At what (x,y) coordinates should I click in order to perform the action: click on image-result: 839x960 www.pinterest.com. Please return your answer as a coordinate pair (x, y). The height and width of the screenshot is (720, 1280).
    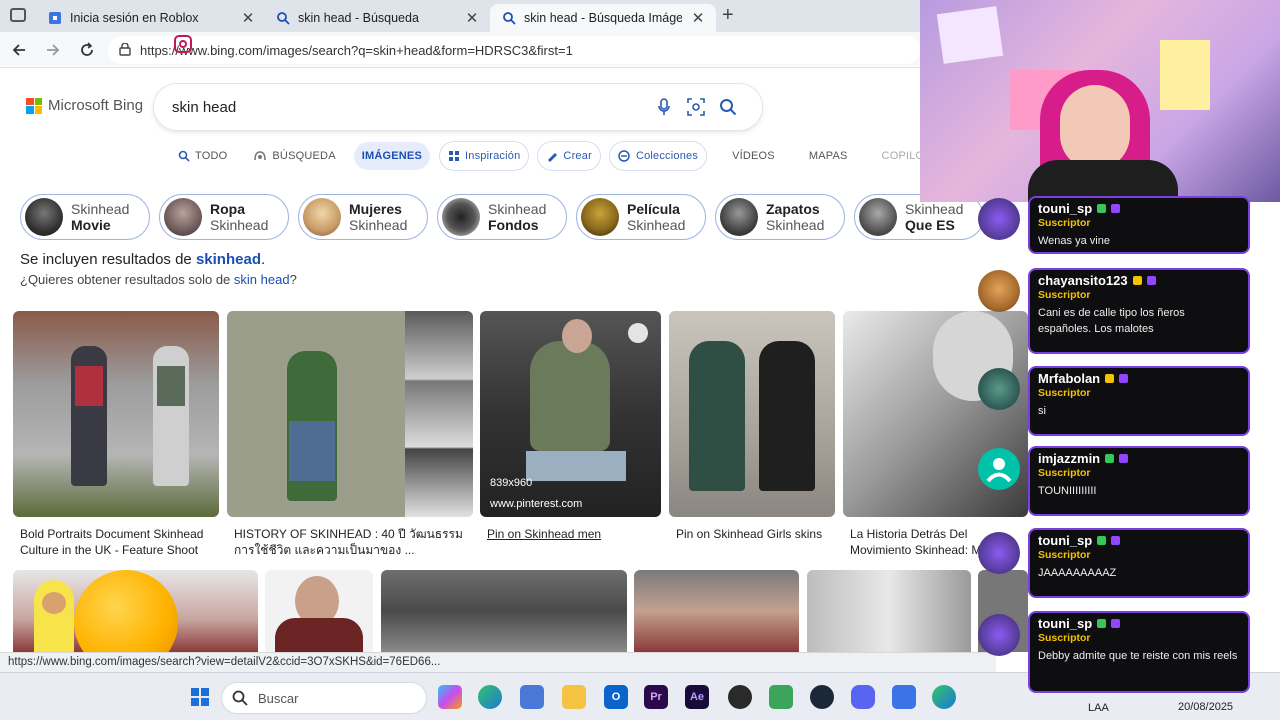
    Looking at the image, I should click on (570, 414).